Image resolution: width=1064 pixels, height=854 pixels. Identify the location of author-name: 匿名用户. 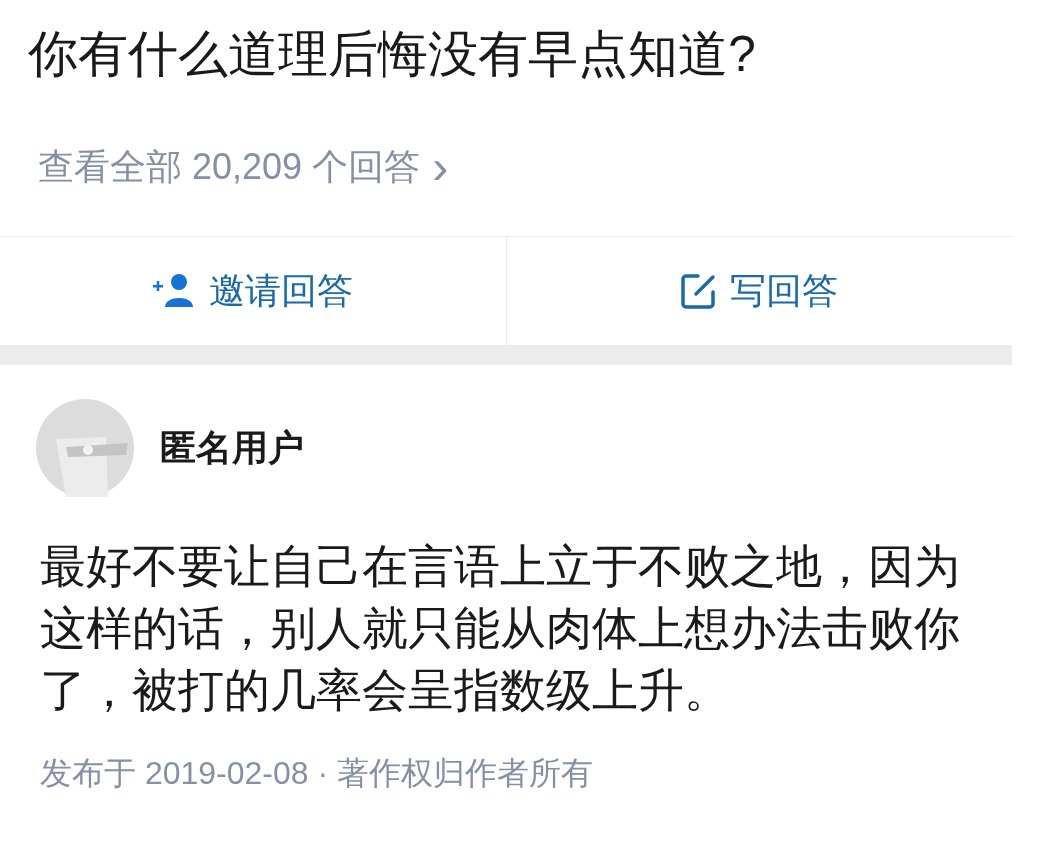
(232, 448).